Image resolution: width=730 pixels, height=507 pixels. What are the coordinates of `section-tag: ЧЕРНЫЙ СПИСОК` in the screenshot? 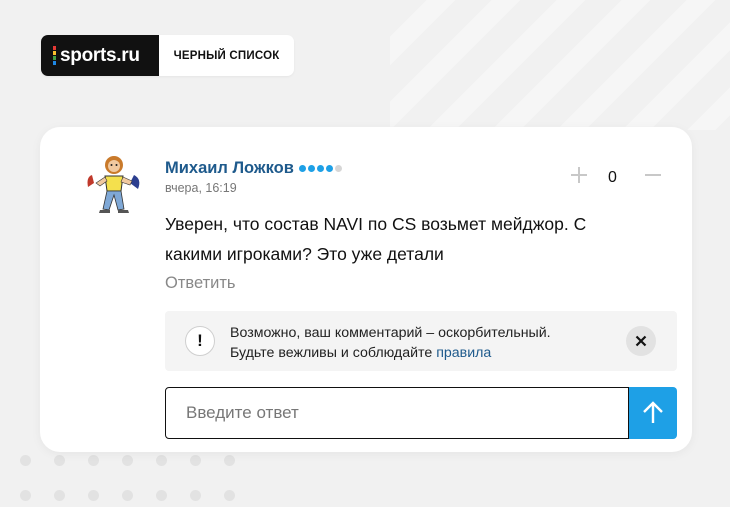 It's located at (226, 55).